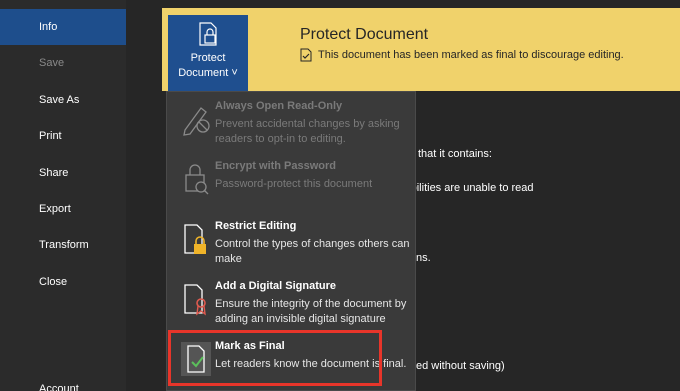 This screenshot has height=391, width=680. I want to click on protect-button-label: Protect, so click(208, 58).